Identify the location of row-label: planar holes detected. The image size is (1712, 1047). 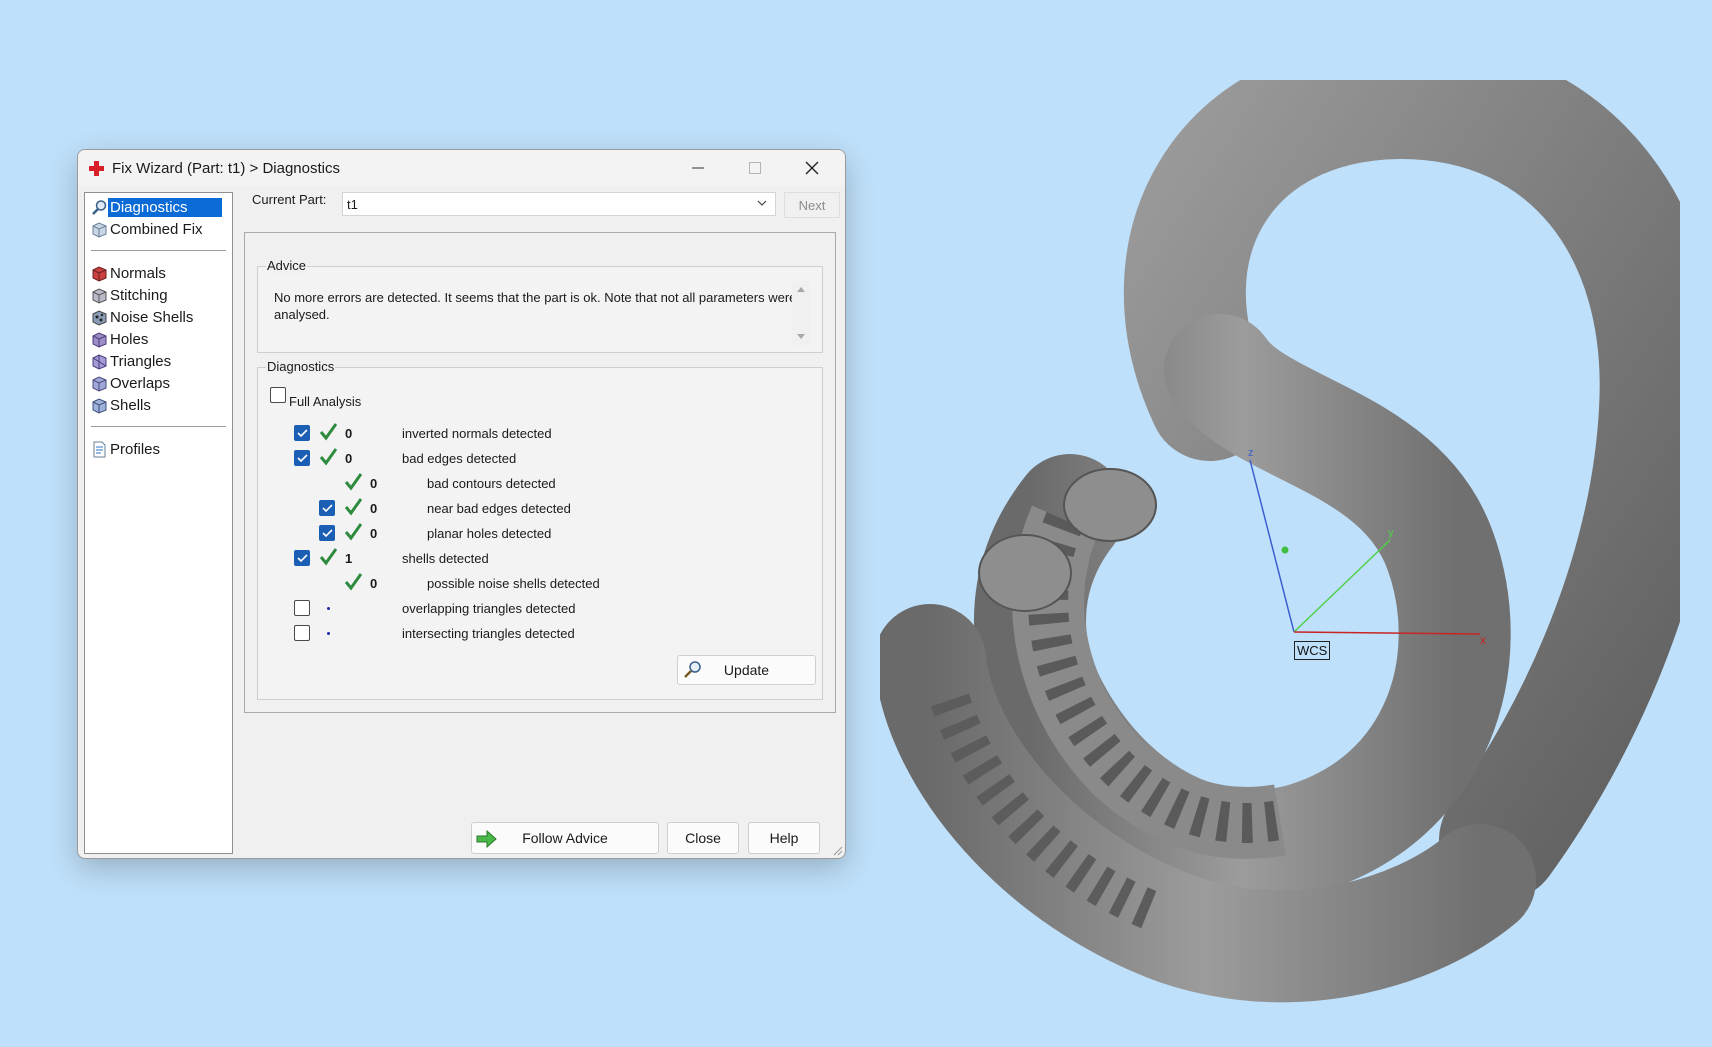
(489, 533).